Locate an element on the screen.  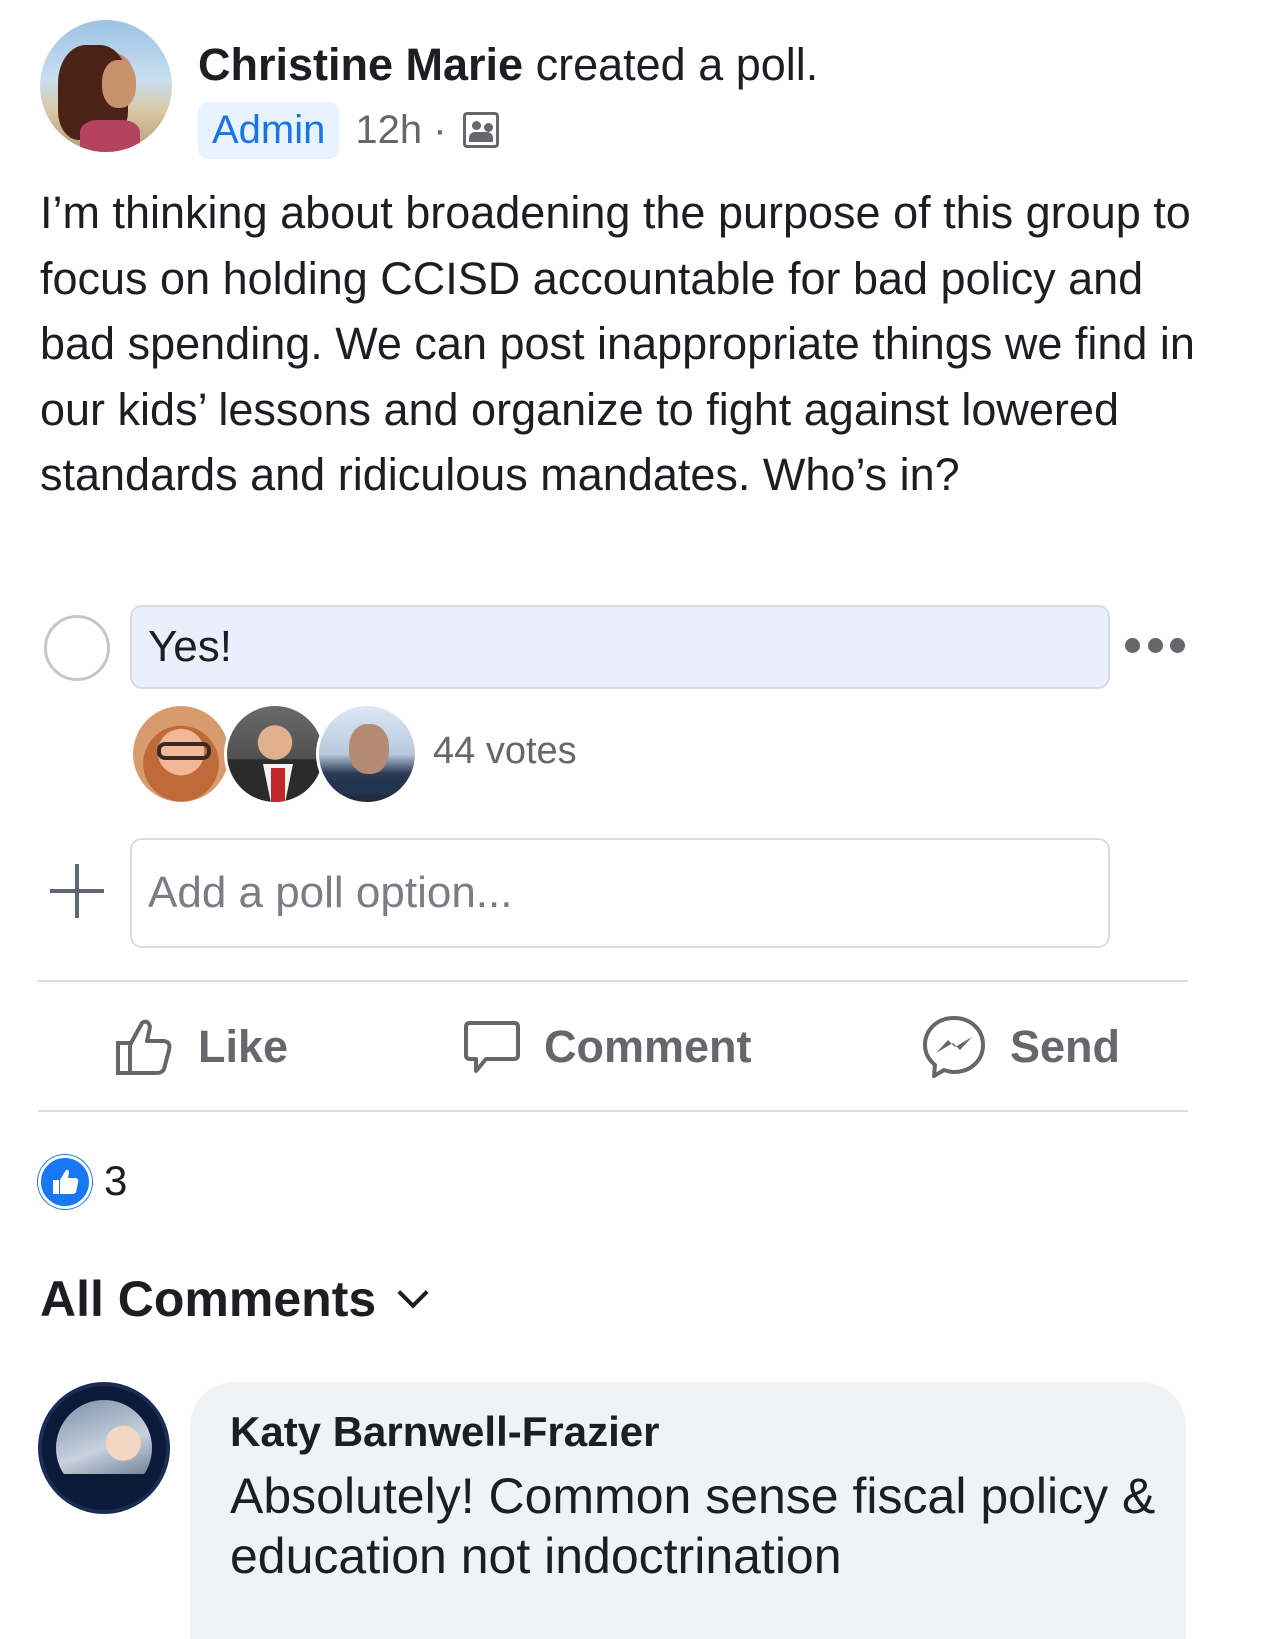
poll-option: Yes! is located at coordinates (620, 647).